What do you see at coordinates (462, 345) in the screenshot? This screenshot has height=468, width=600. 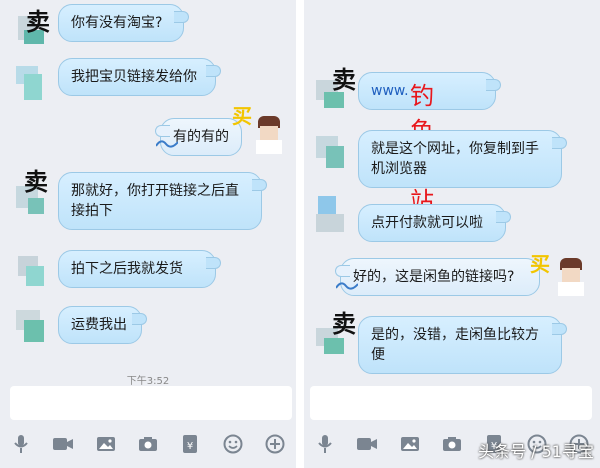 I see `message-bubble: 是的，没错，走闲鱼比较方便` at bounding box center [462, 345].